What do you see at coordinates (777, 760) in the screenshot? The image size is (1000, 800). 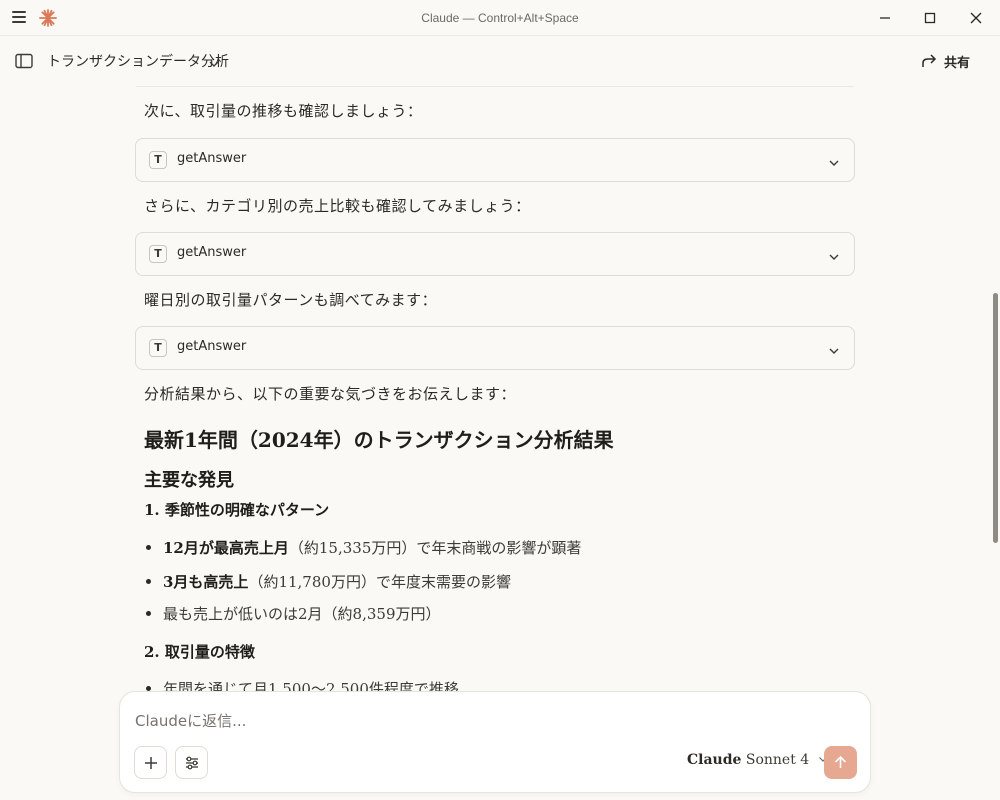 I see `model-version: Sonnet 4` at bounding box center [777, 760].